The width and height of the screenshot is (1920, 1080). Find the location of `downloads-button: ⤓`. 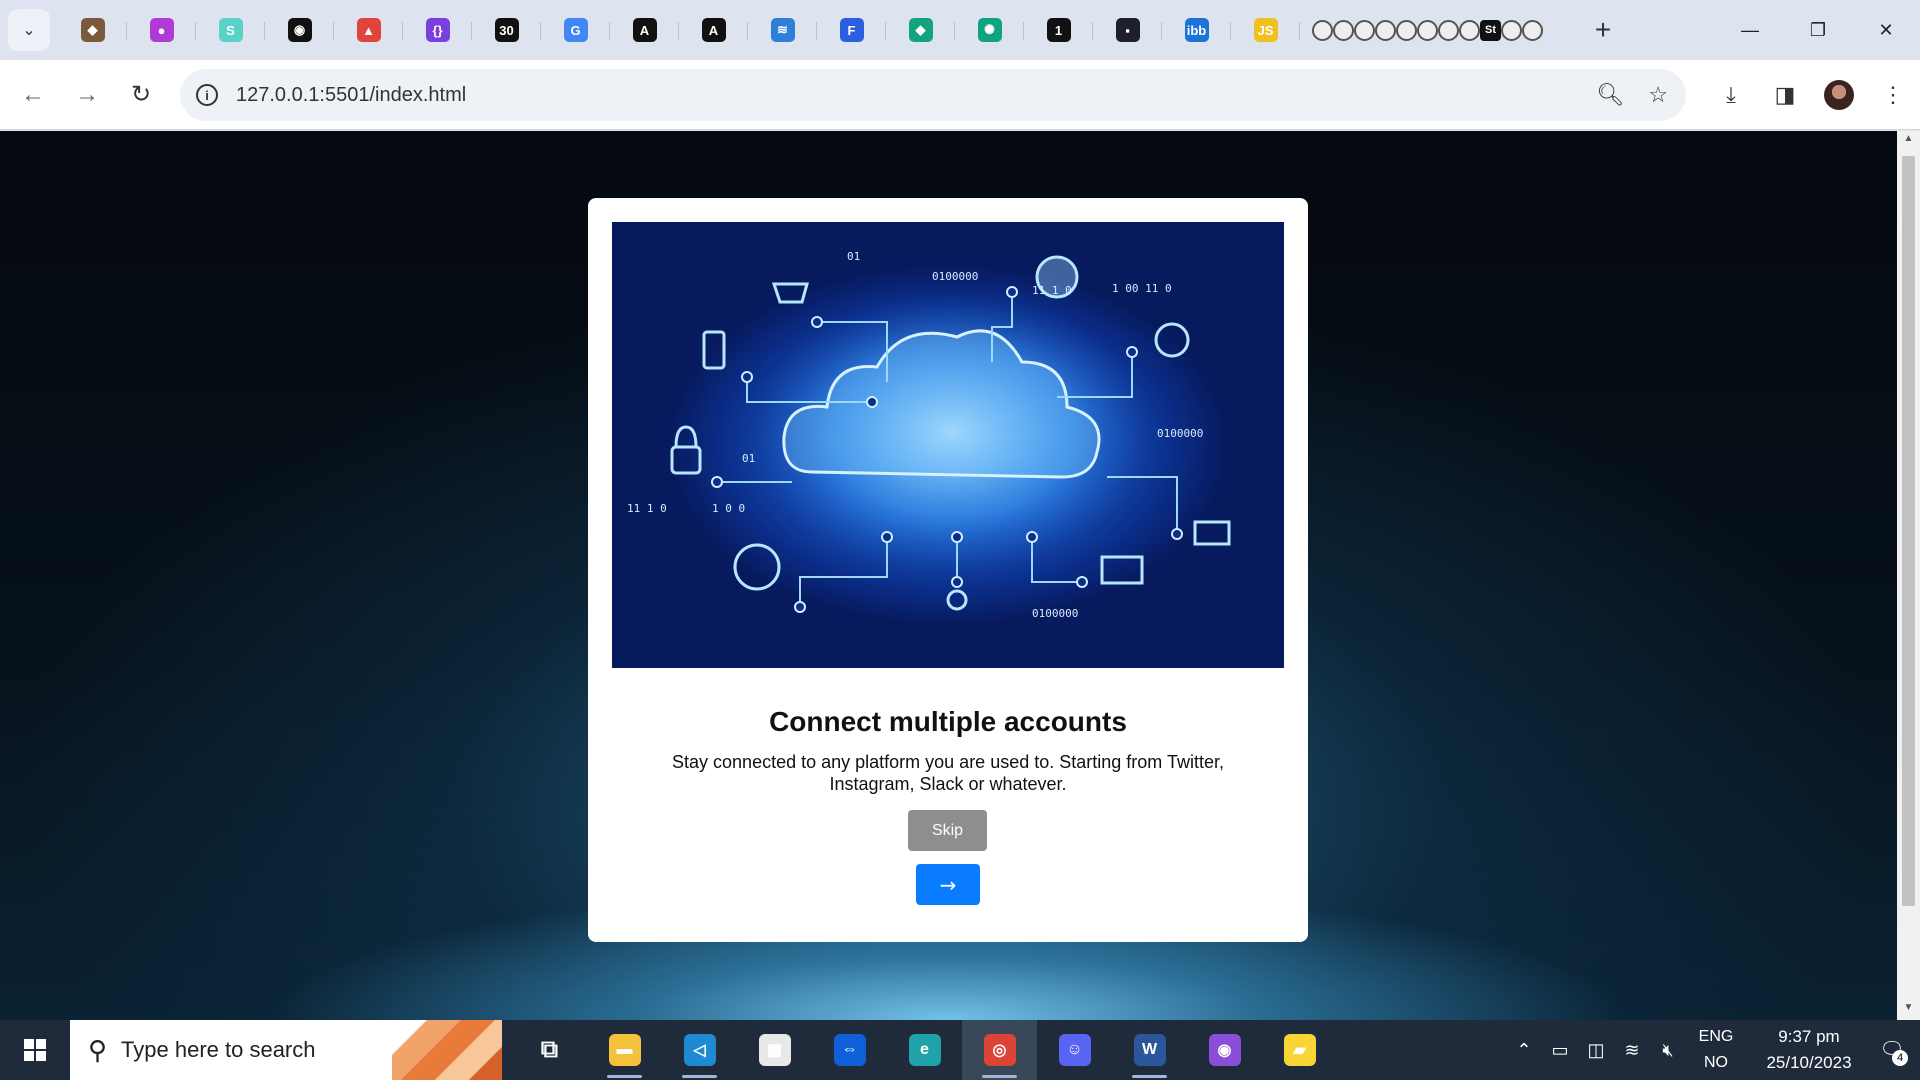

downloads-button: ⤓ is located at coordinates (1731, 95).